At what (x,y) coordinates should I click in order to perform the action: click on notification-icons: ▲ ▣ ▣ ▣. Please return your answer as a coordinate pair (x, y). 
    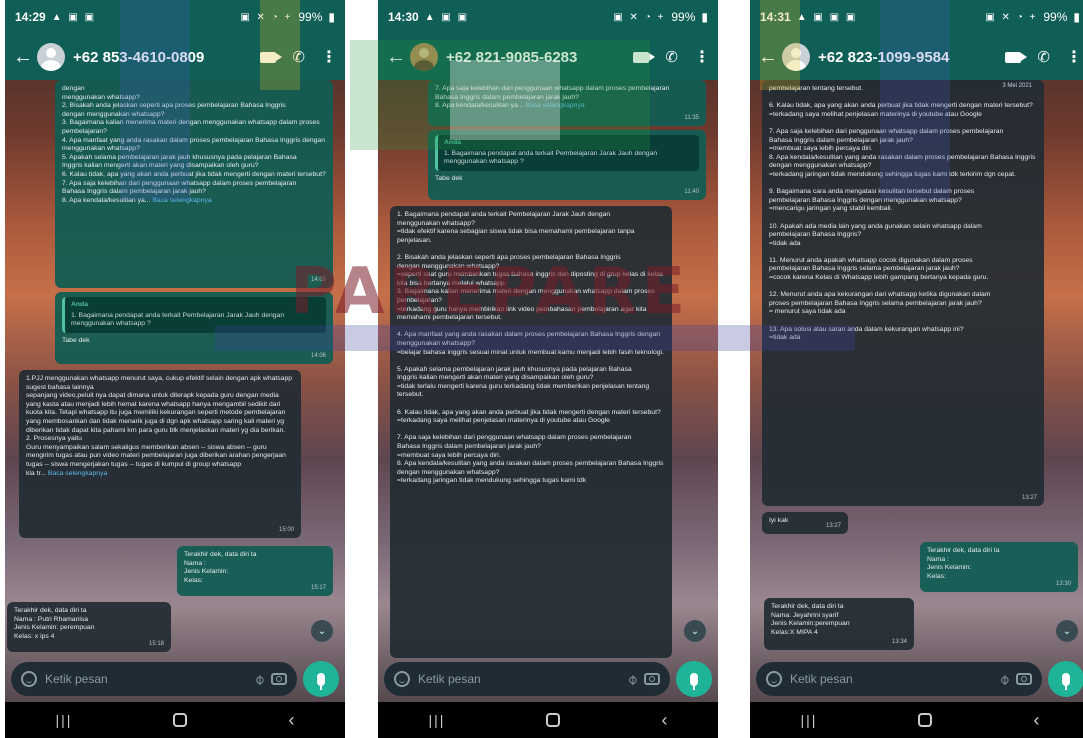
    Looking at the image, I should click on (827, 17).